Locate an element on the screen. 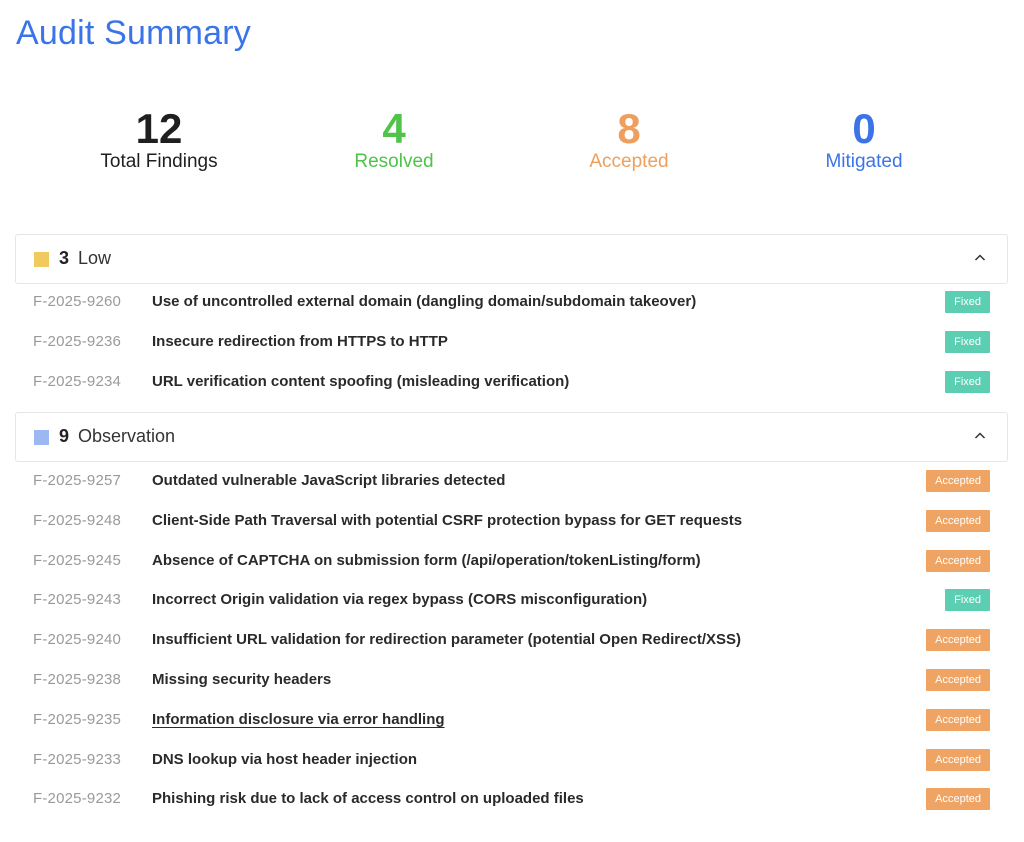 The width and height of the screenshot is (1024, 842). section-name: Low is located at coordinates (95, 258).